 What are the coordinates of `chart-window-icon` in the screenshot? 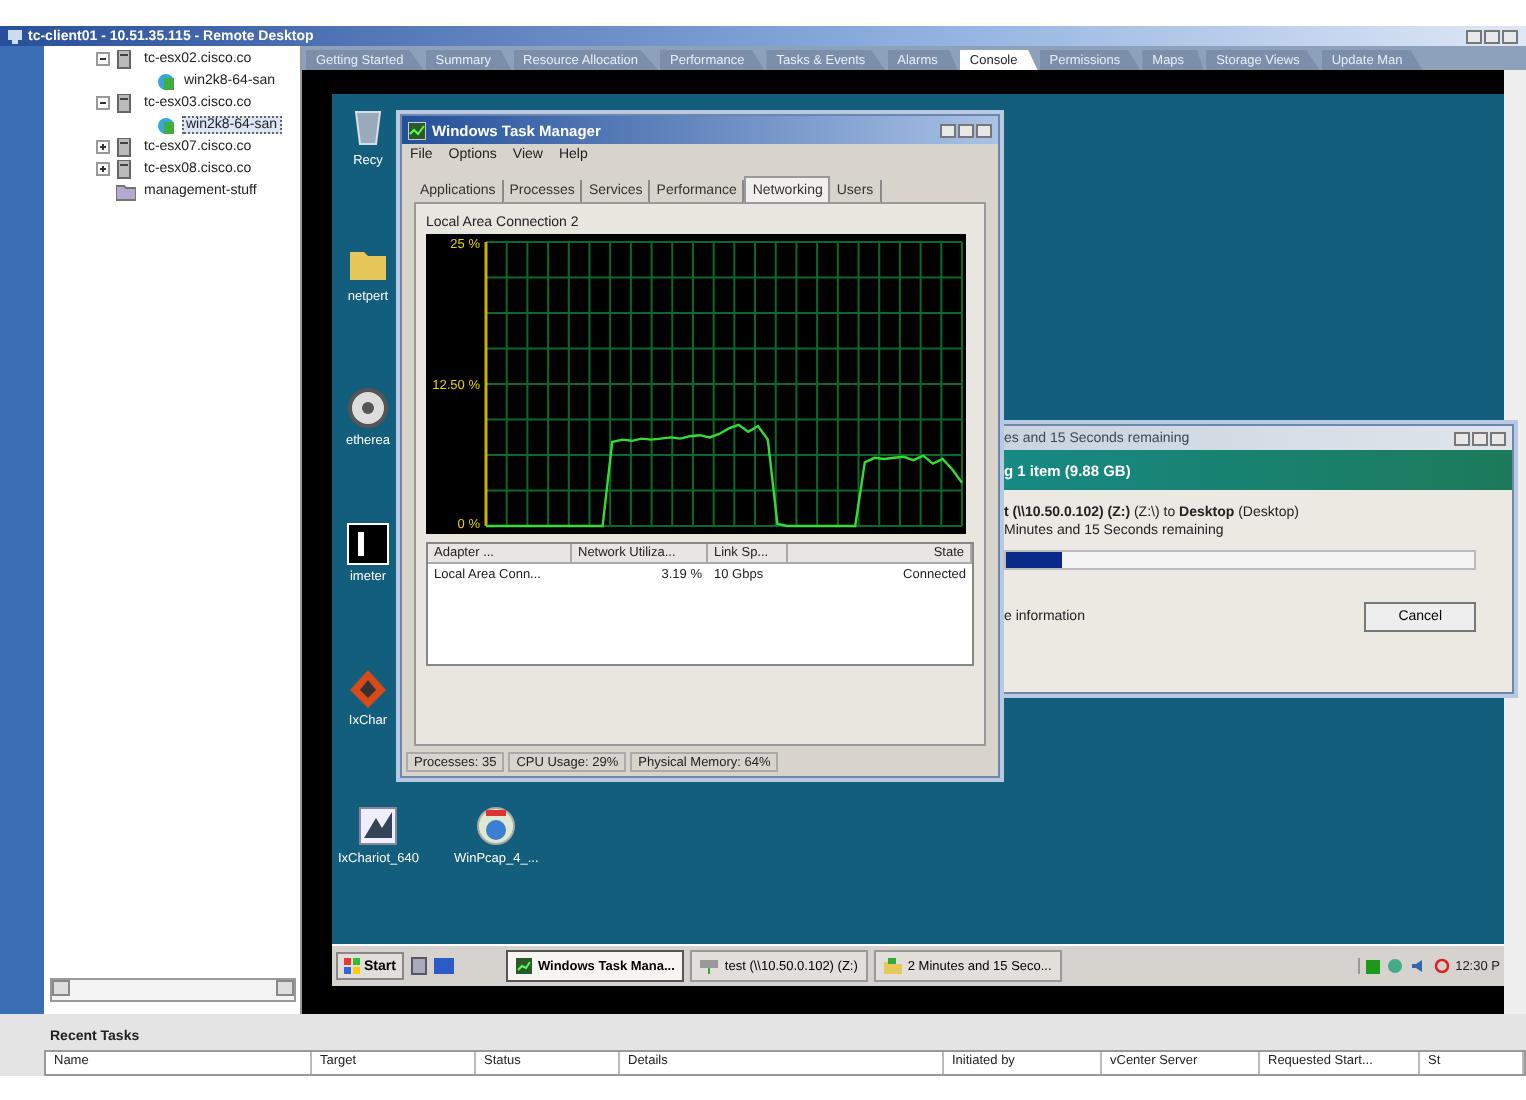 It's located at (523, 966).